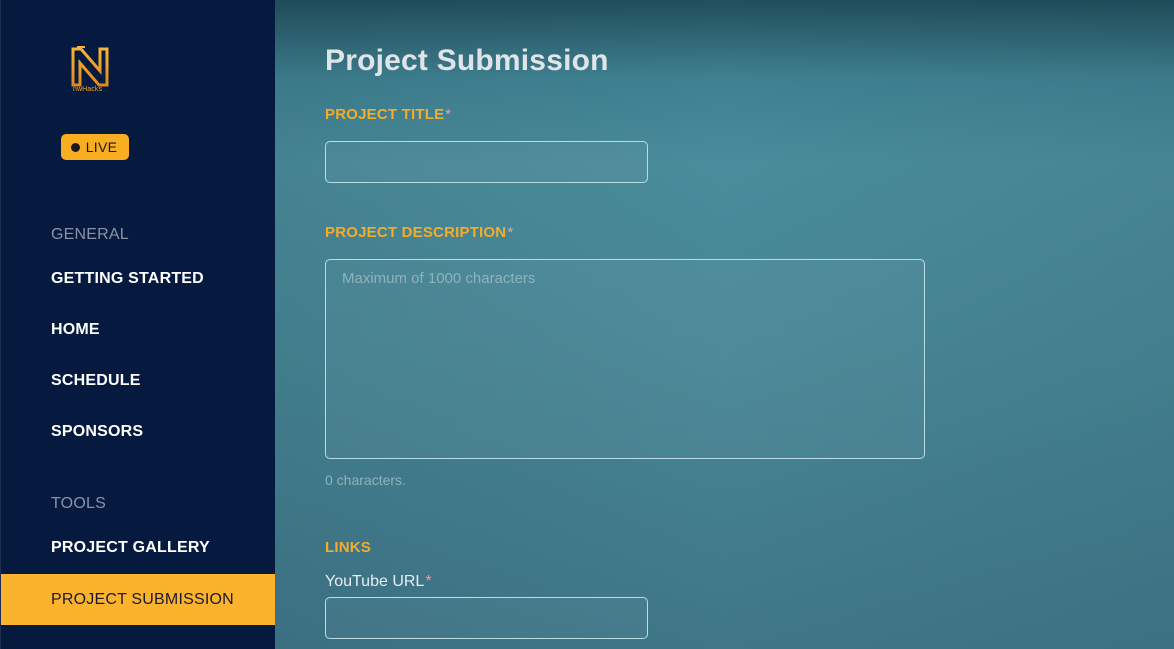  Describe the element at coordinates (138, 431) in the screenshot. I see `sidebar-item-sponsors: SPONSORS` at that location.